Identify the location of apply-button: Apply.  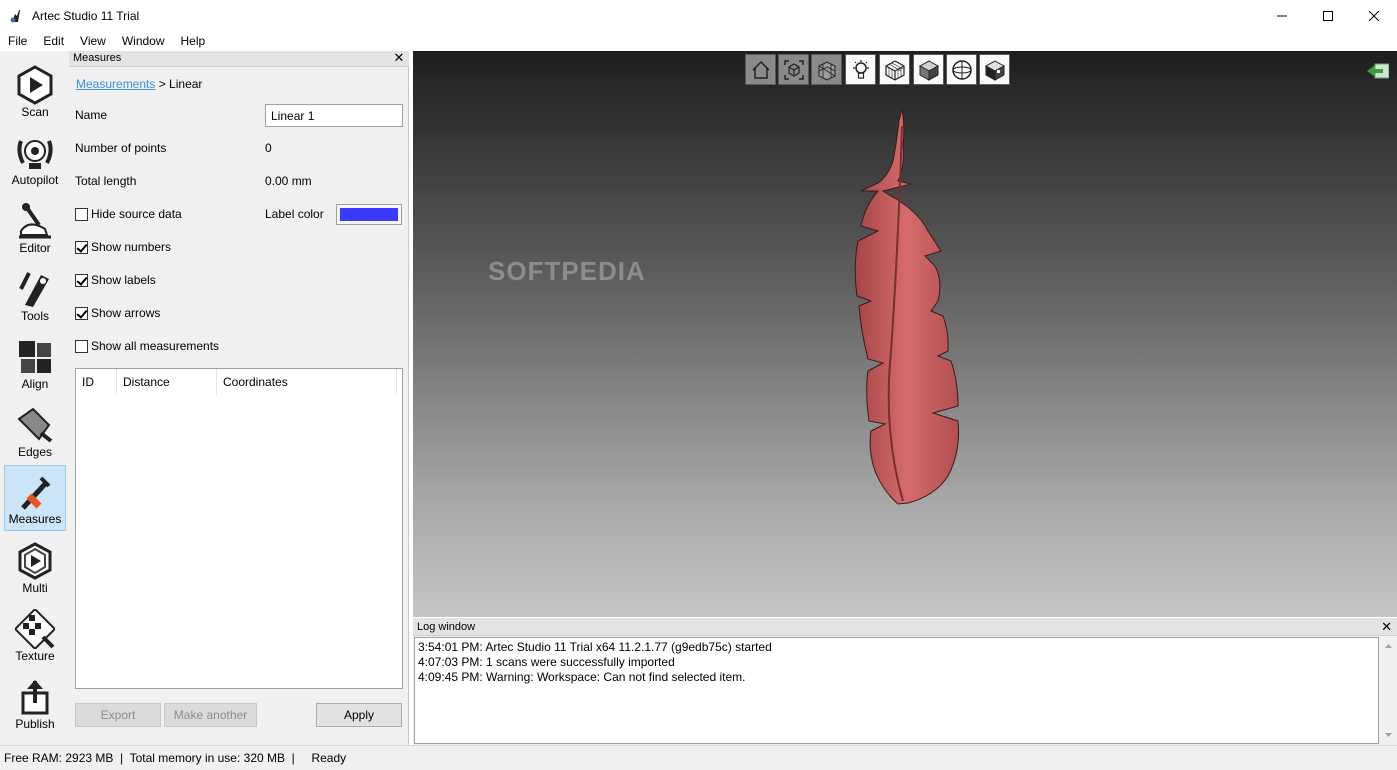
(359, 715).